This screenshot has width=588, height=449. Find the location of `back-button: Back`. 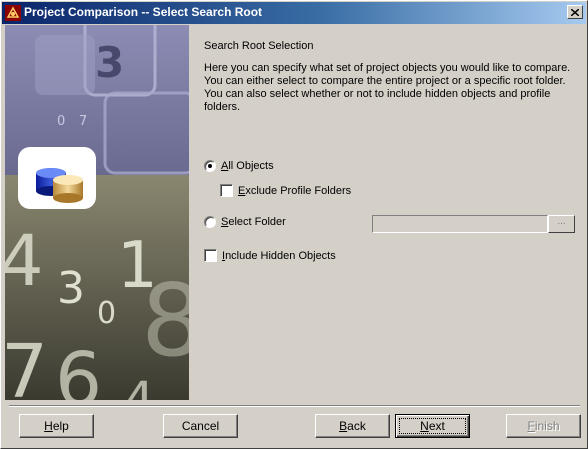

back-button: Back is located at coordinates (352, 426).